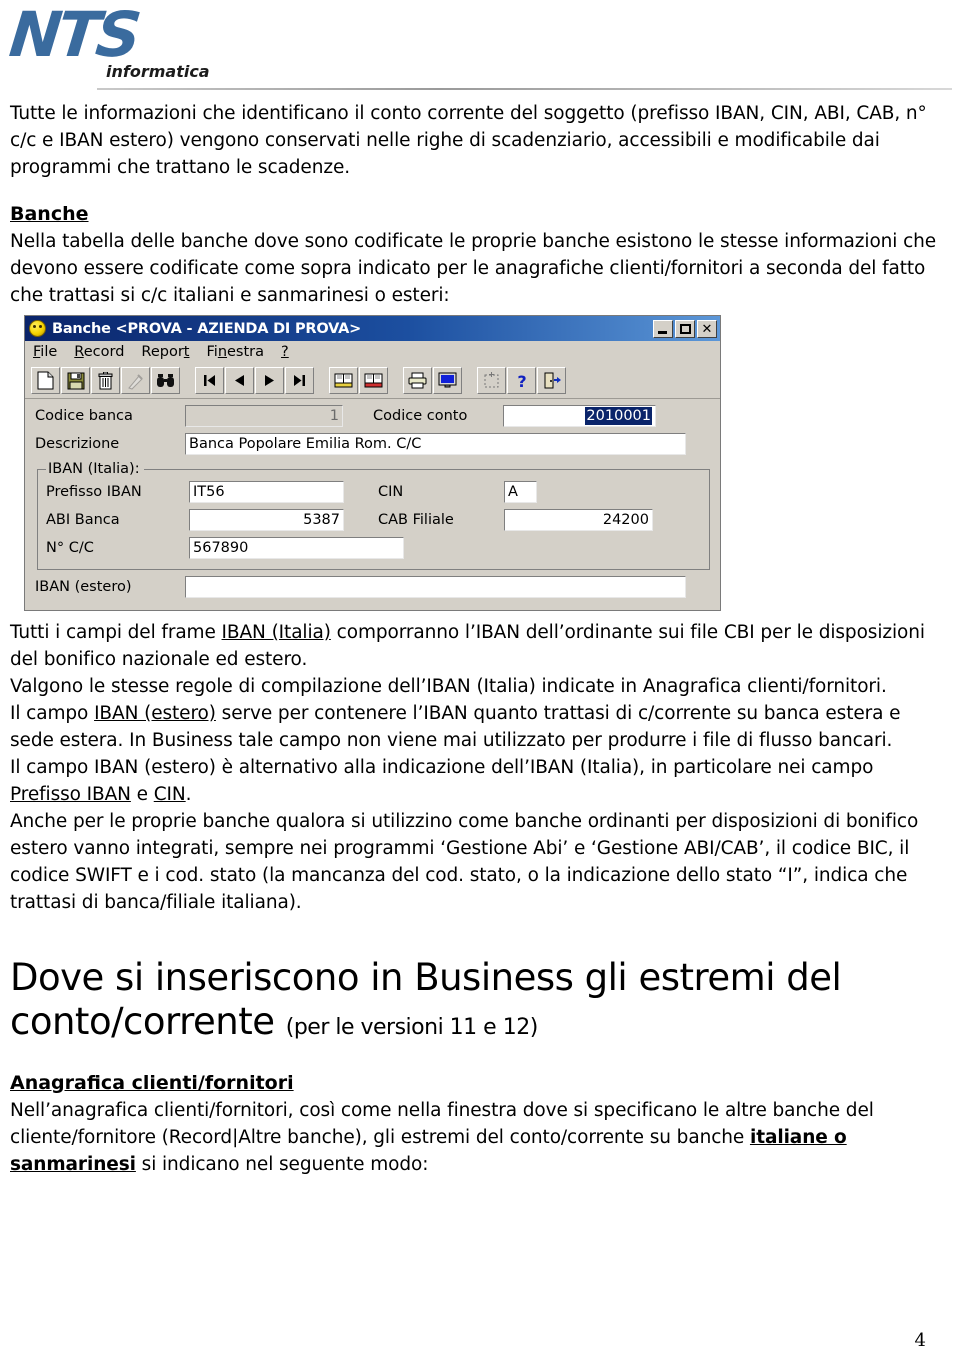 The image size is (960, 1369). I want to click on link-cin: CIN, so click(170, 794).